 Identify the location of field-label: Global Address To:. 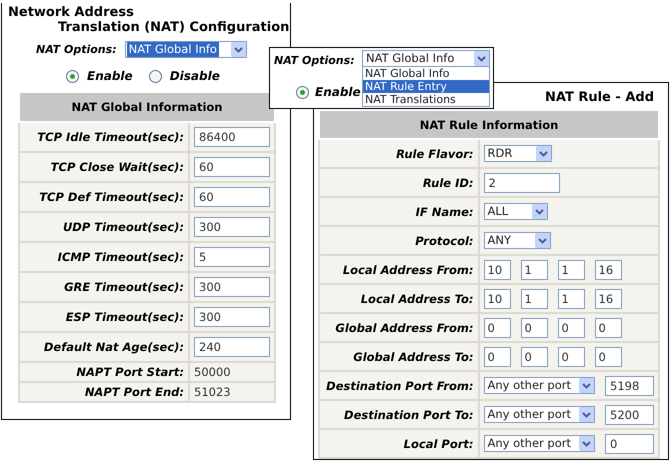
(413, 357).